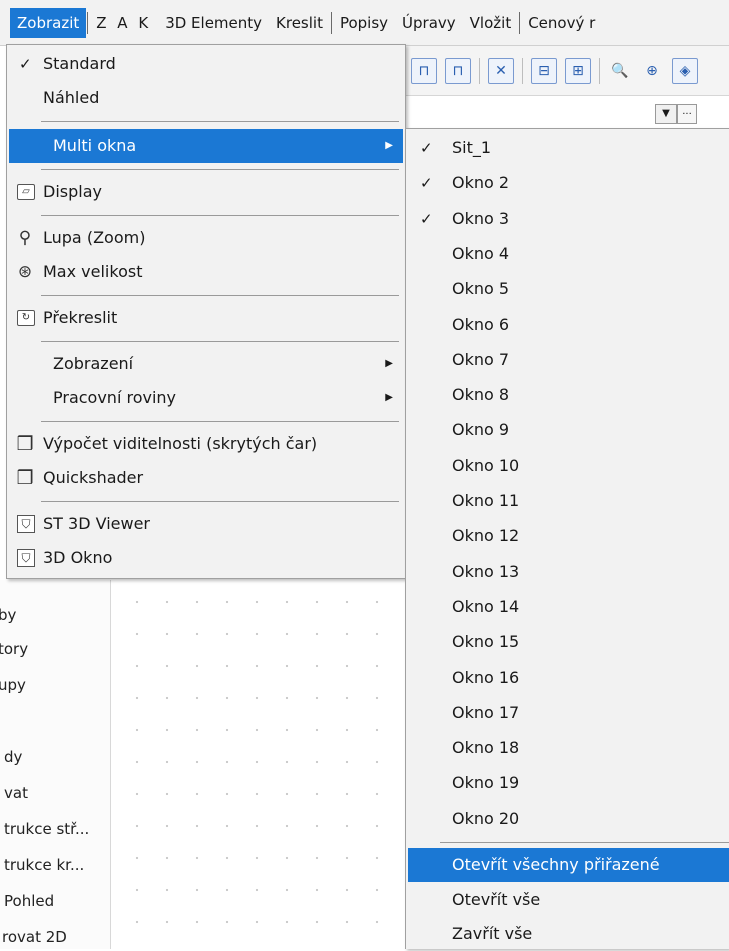 The image size is (729, 951). What do you see at coordinates (206, 364) in the screenshot?
I see `menu-item-zobrazeni: Zobrazení ▶` at bounding box center [206, 364].